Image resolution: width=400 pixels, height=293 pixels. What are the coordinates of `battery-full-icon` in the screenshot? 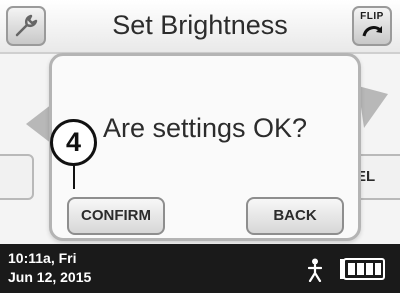 It's located at (362, 269).